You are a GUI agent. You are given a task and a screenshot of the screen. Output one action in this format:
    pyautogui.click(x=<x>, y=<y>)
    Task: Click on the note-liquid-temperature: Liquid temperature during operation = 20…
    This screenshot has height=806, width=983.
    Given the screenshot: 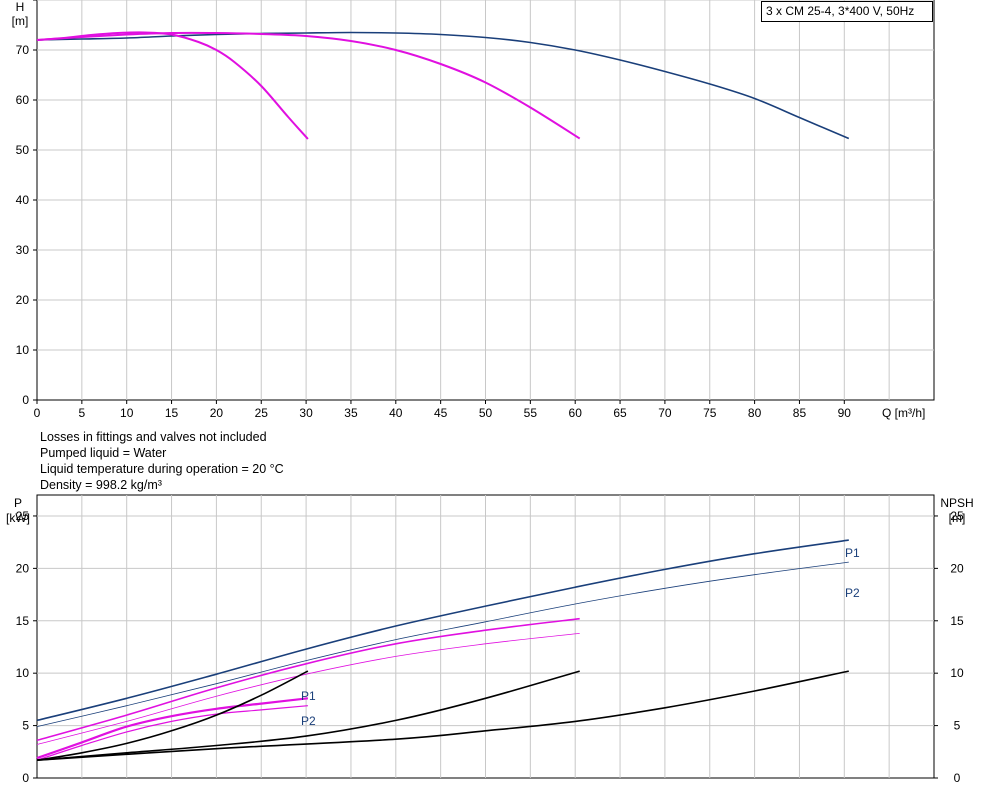 What is the action you would take?
    pyautogui.click(x=162, y=469)
    